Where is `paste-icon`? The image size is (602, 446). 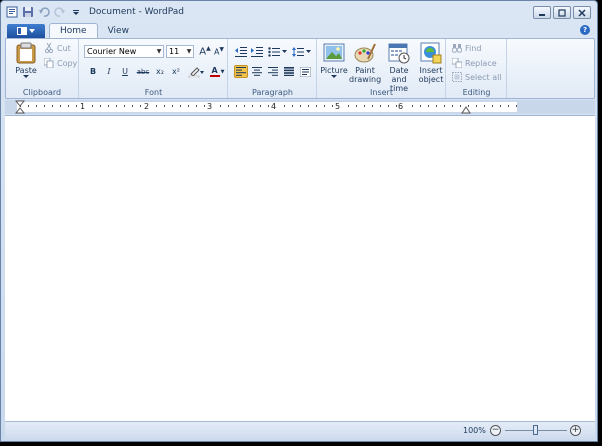 paste-icon is located at coordinates (26, 53).